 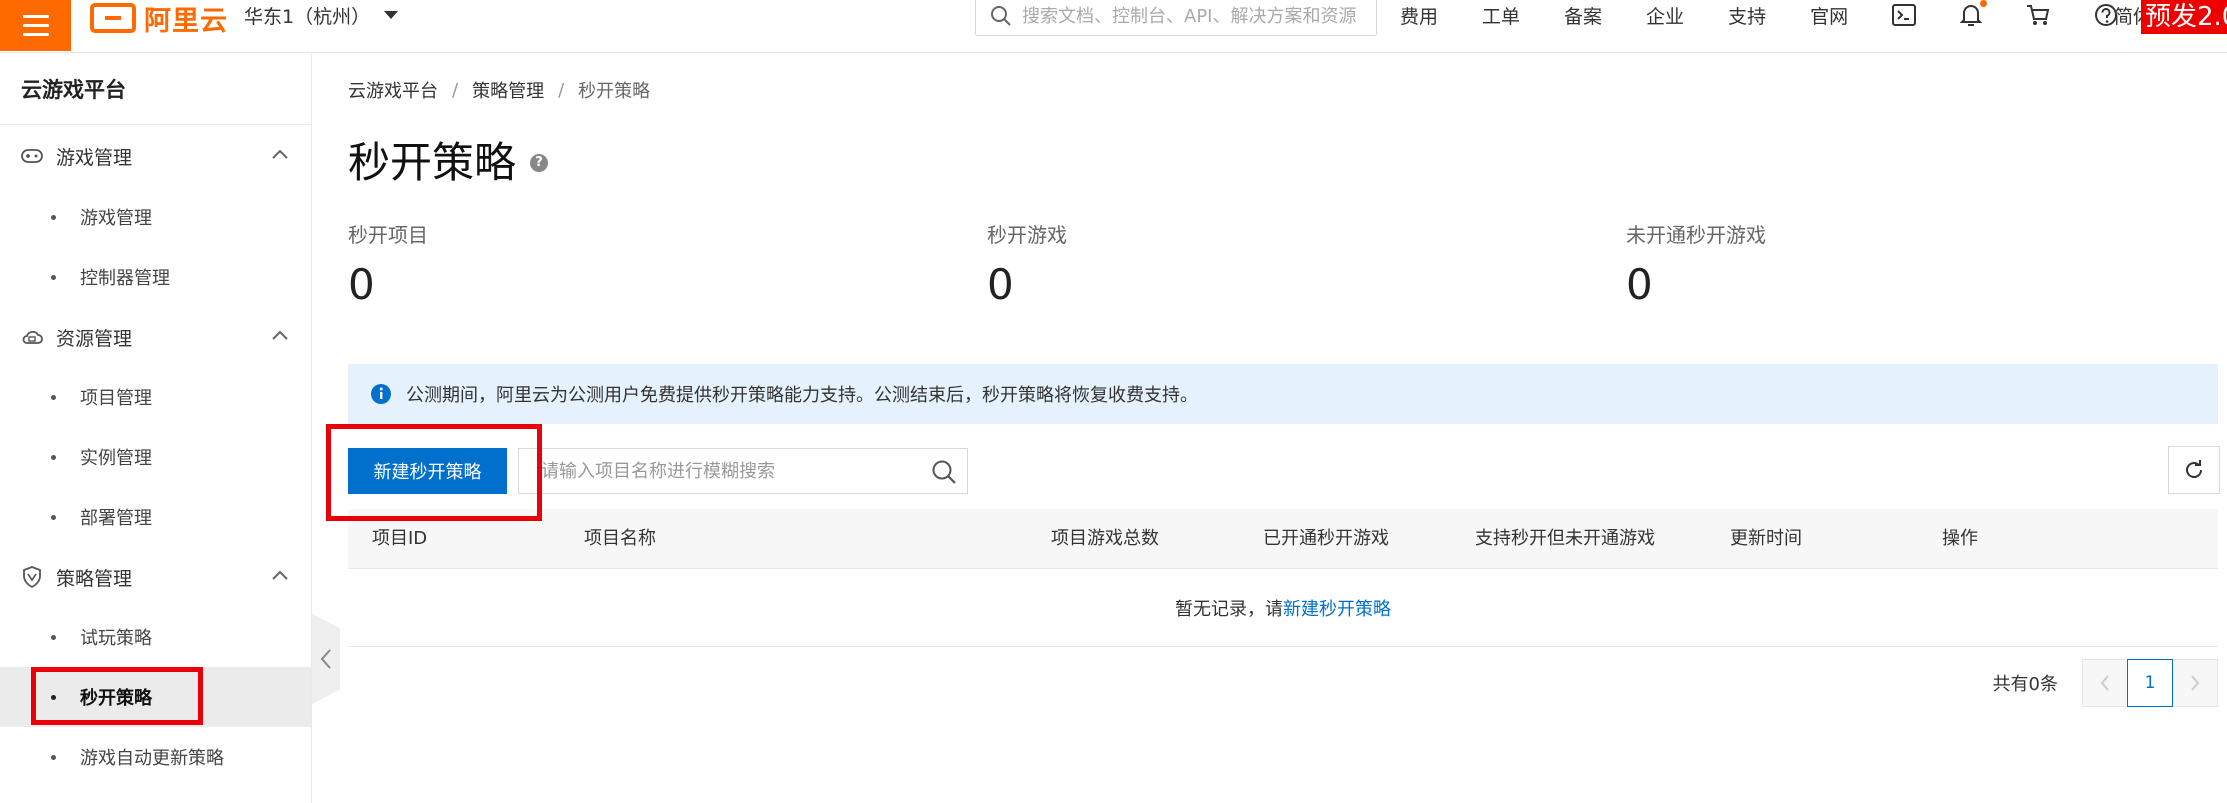 I want to click on sidebar-item-instance-management: 实例管理, so click(x=155, y=457).